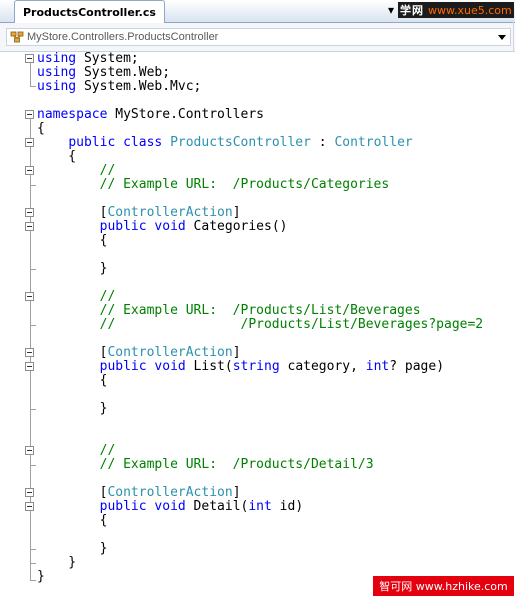 The height and width of the screenshot is (597, 515). I want to click on code-line: namespace MyStore.Controllers, so click(260, 115).